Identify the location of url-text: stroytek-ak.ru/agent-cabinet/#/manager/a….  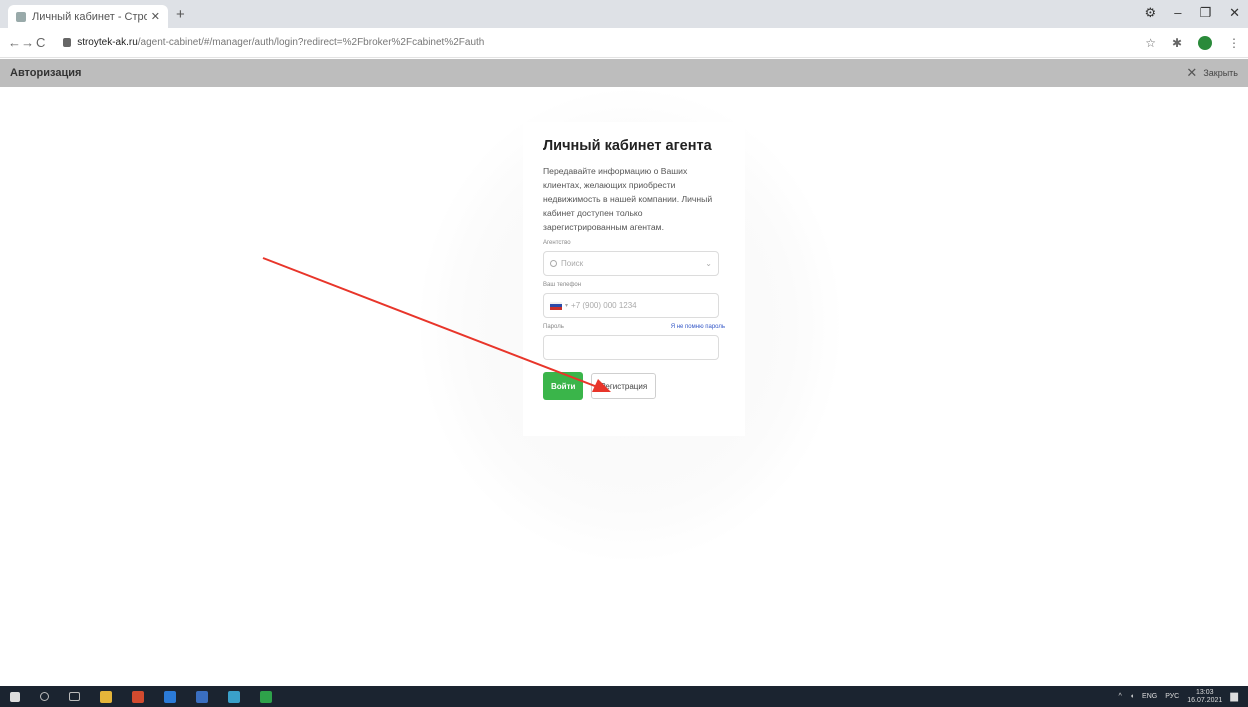
(281, 42).